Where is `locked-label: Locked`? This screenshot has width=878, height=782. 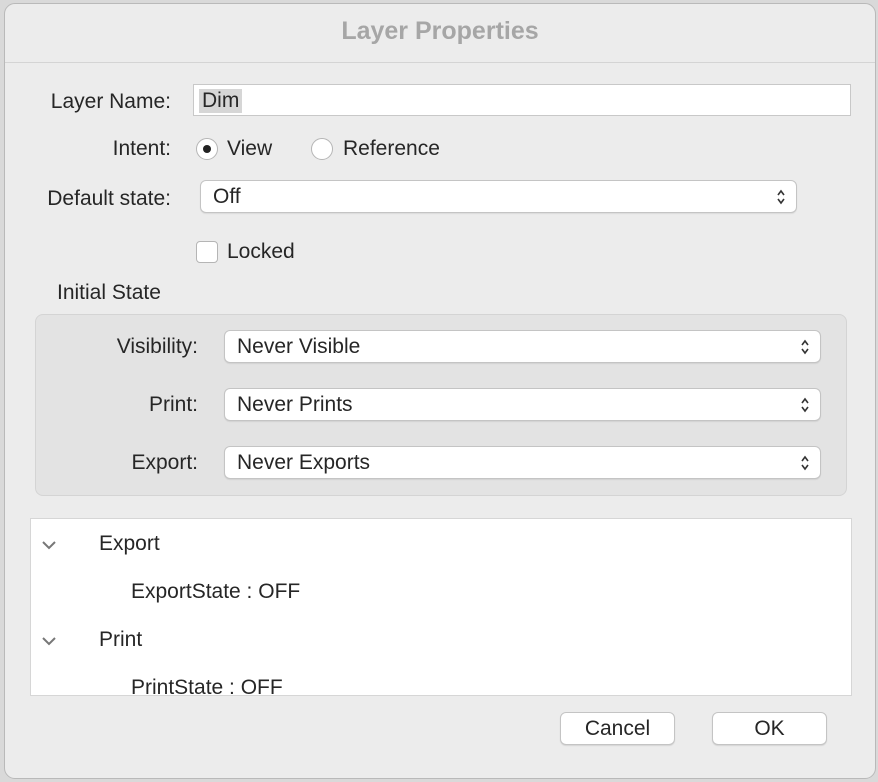
locked-label: Locked is located at coordinates (261, 252).